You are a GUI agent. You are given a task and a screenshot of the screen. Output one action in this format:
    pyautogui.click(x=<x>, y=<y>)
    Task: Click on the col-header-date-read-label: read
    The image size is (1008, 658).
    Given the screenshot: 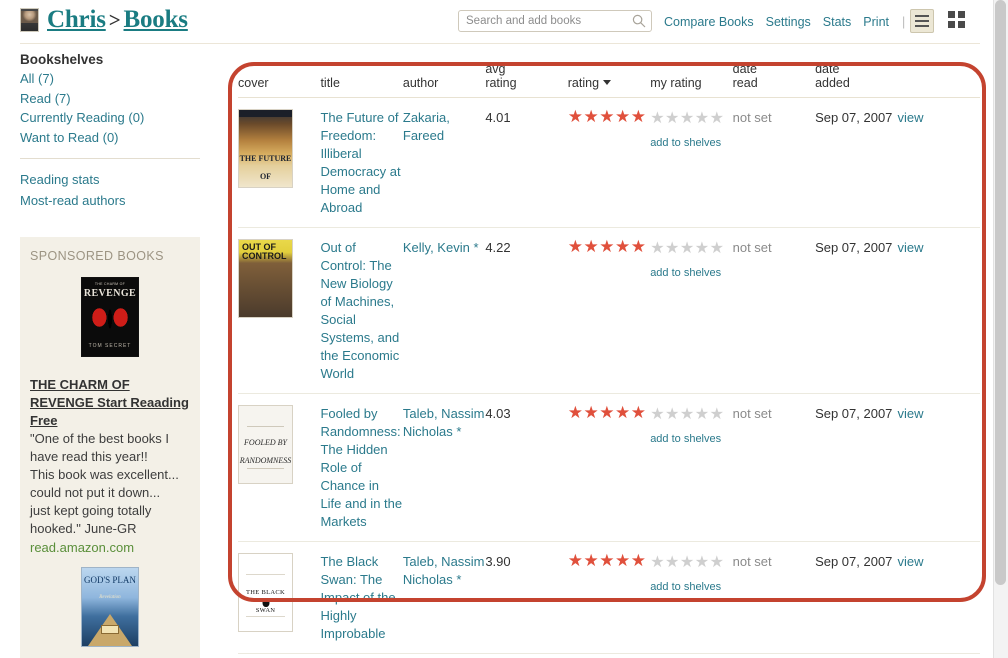 What is the action you would take?
    pyautogui.click(x=745, y=83)
    